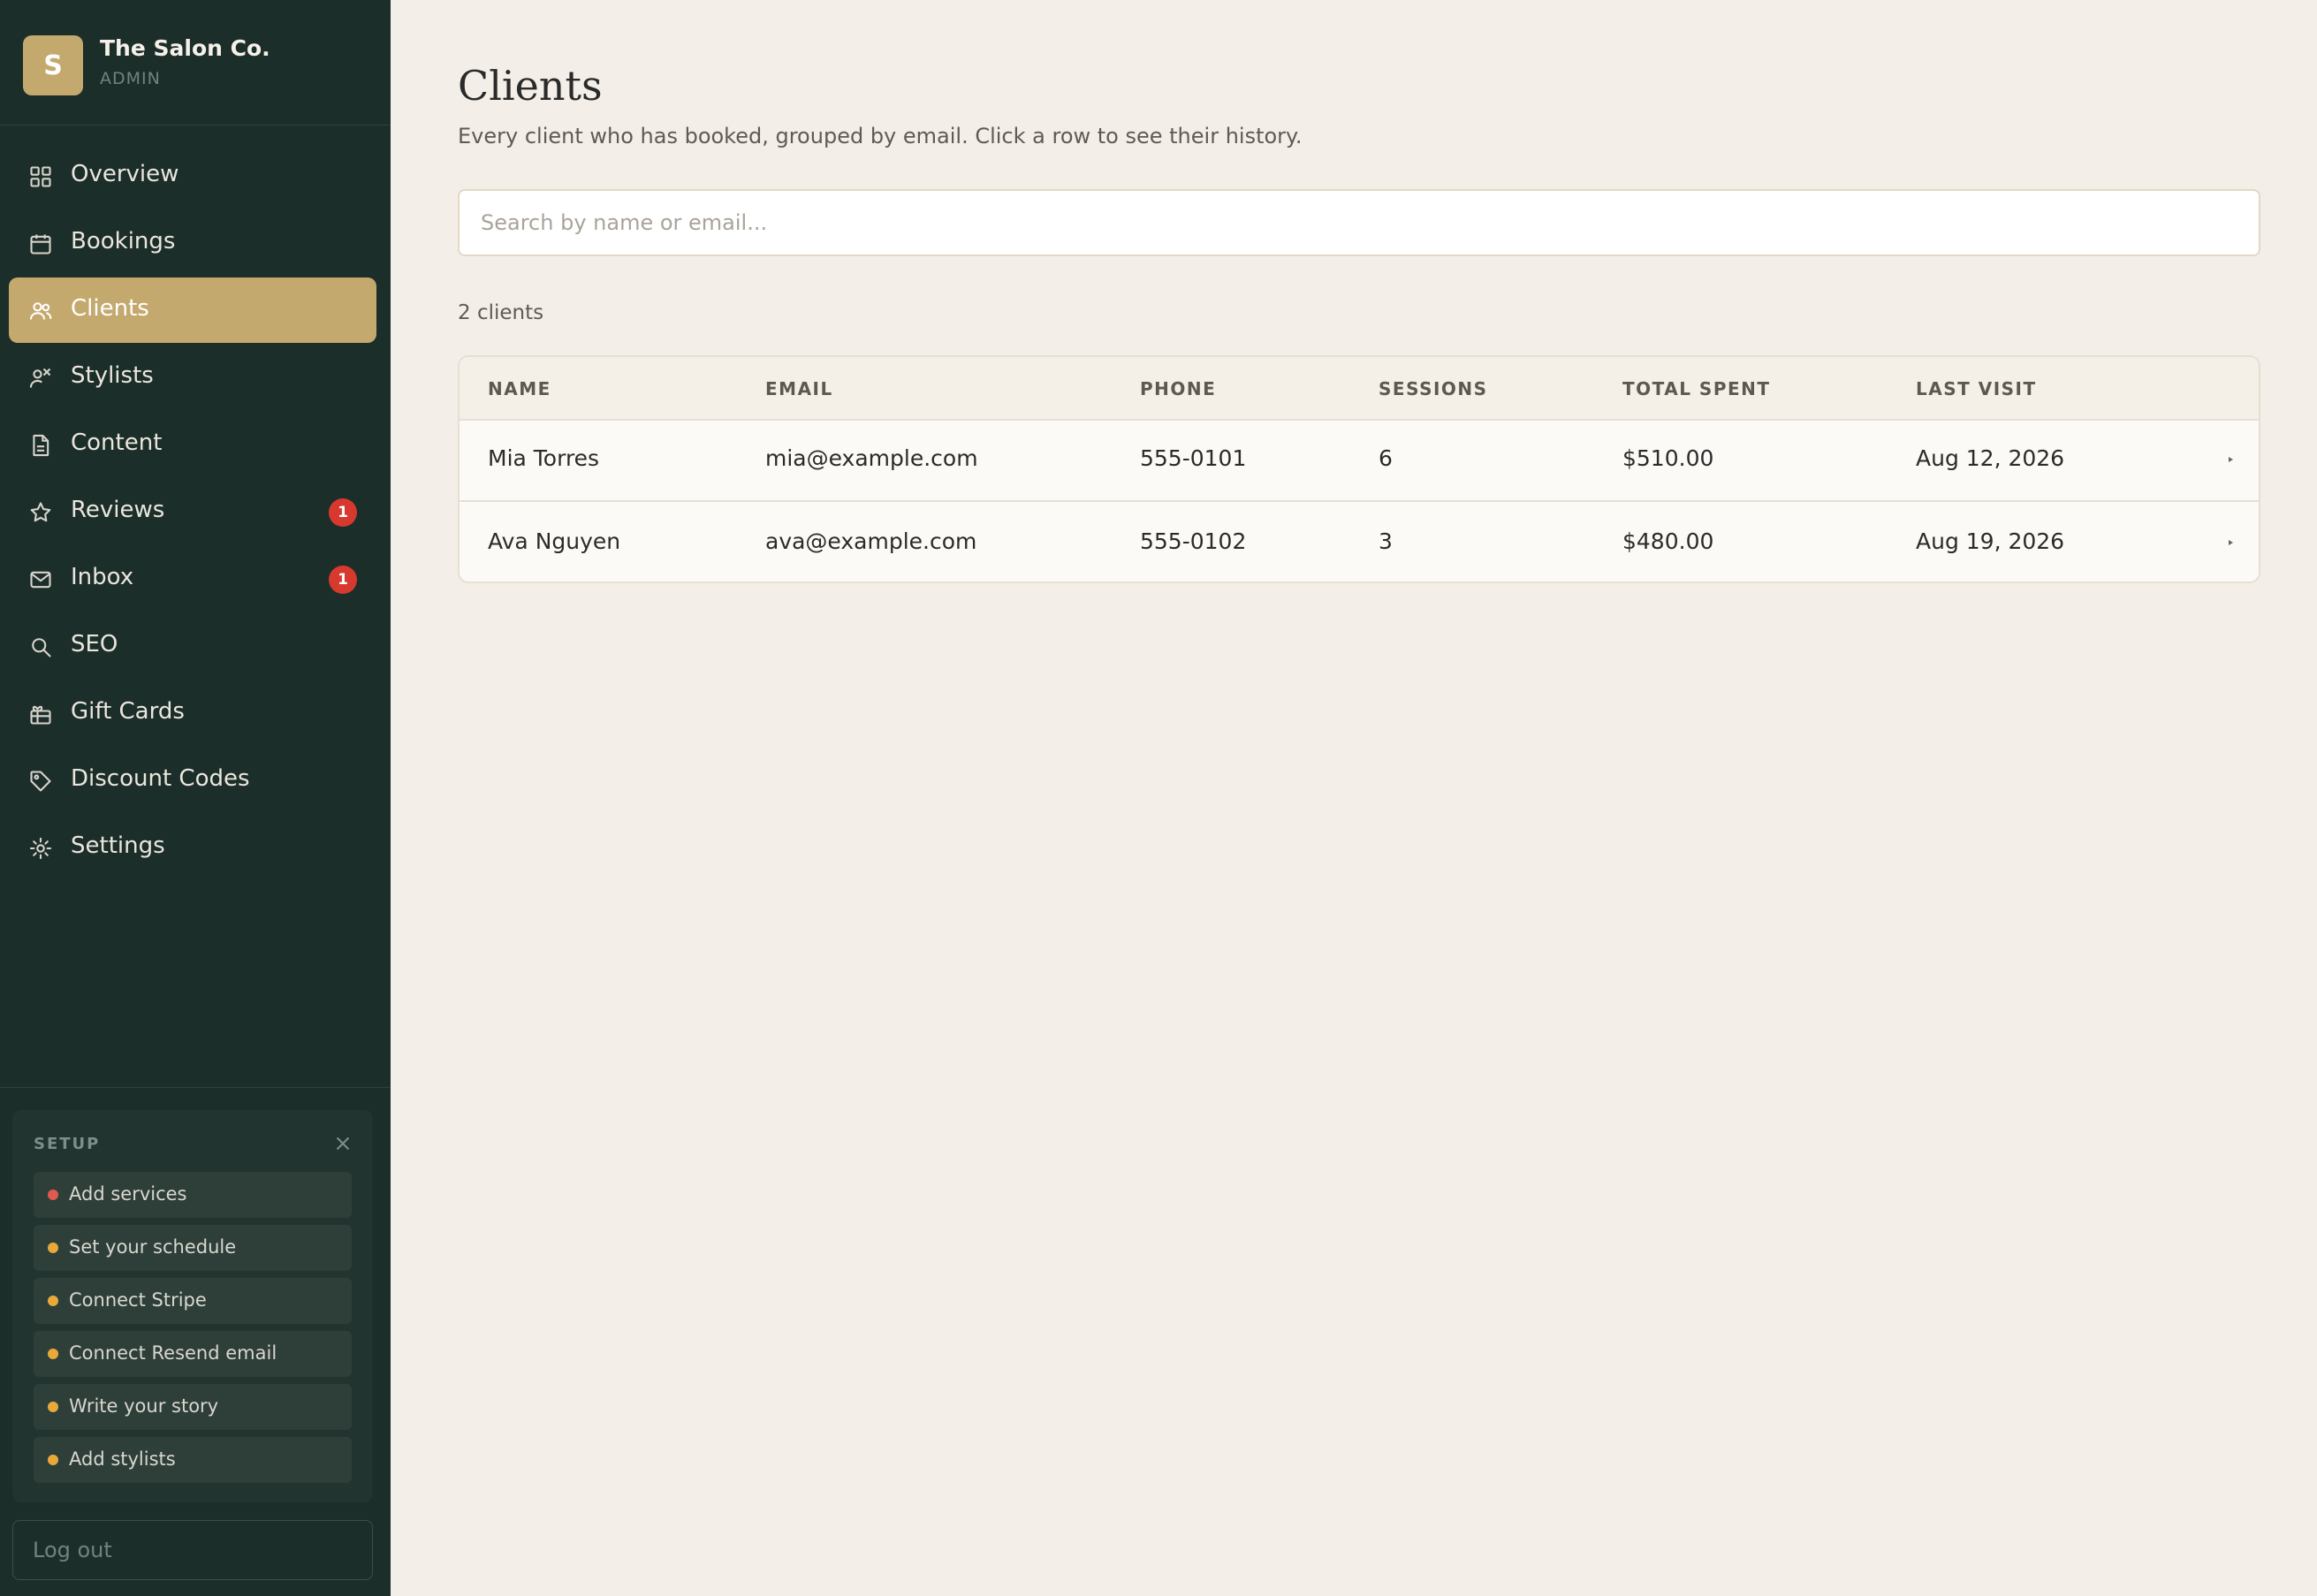  Describe the element at coordinates (1696, 388) in the screenshot. I see `column-header-total-spent: TOTAL SPENT` at that location.